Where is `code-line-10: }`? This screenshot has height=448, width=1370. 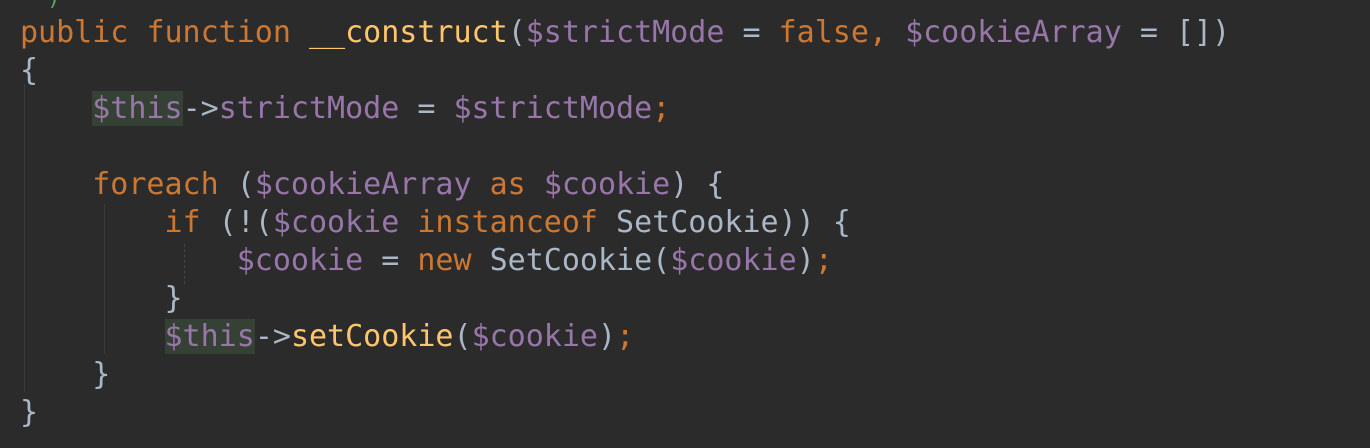 code-line-10: } is located at coordinates (65, 375).